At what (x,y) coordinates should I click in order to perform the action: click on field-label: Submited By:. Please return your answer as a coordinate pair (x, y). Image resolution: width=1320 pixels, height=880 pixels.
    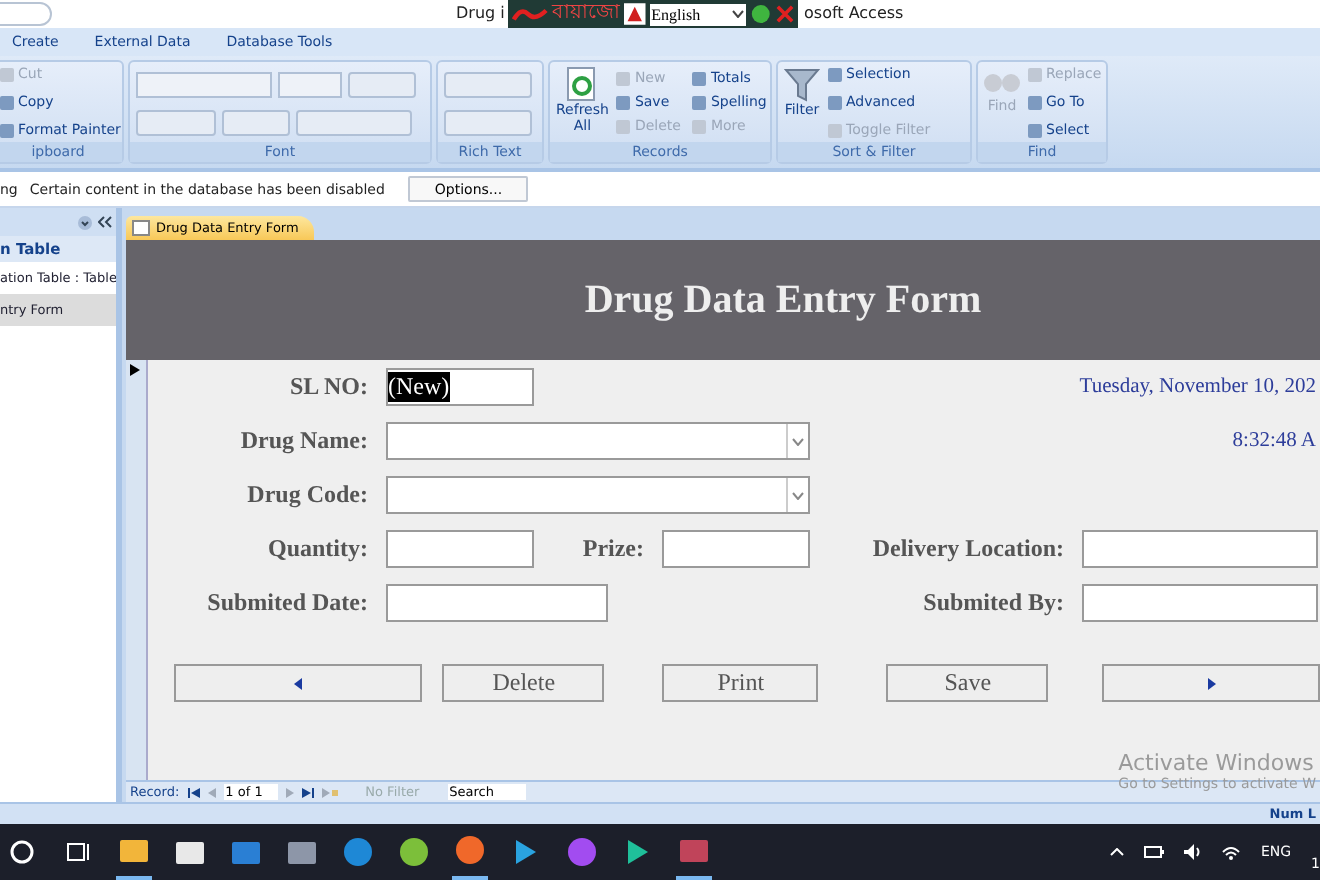
    Looking at the image, I should click on (993, 603).